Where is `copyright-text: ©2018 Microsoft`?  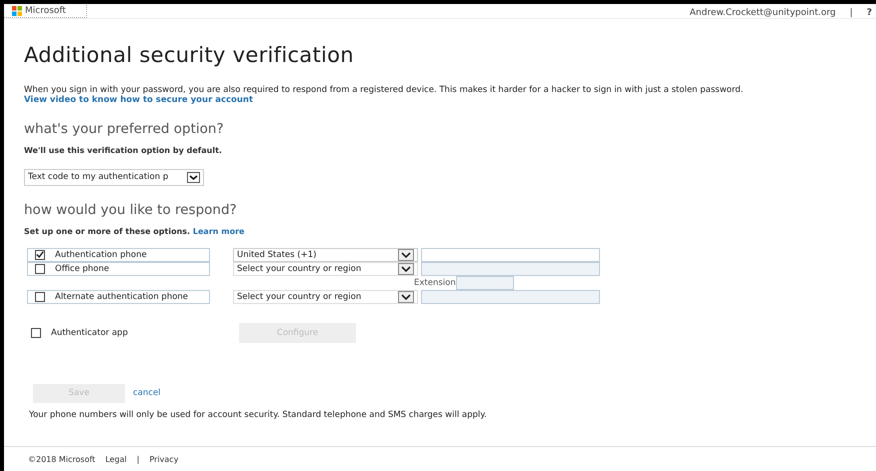
copyright-text: ©2018 Microsoft is located at coordinates (62, 459).